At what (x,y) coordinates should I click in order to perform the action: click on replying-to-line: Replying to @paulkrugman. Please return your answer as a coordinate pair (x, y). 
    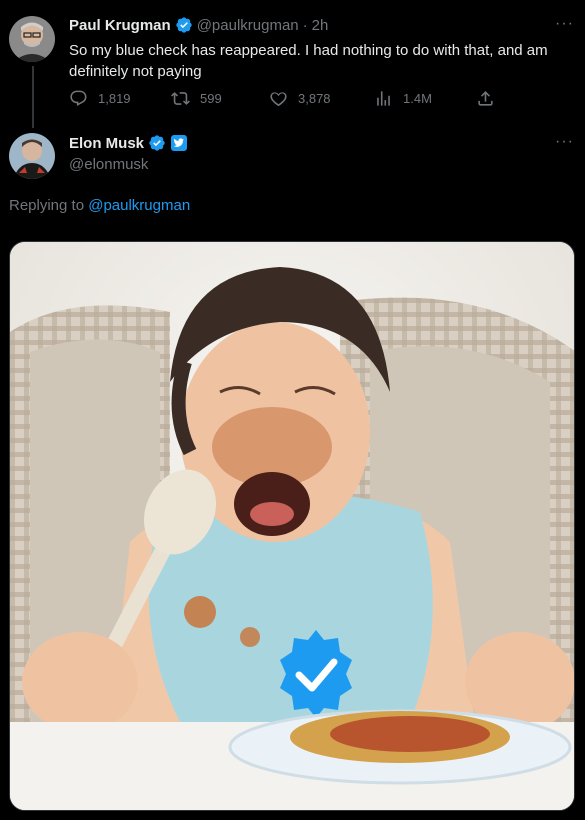
    Looking at the image, I should click on (99, 205).